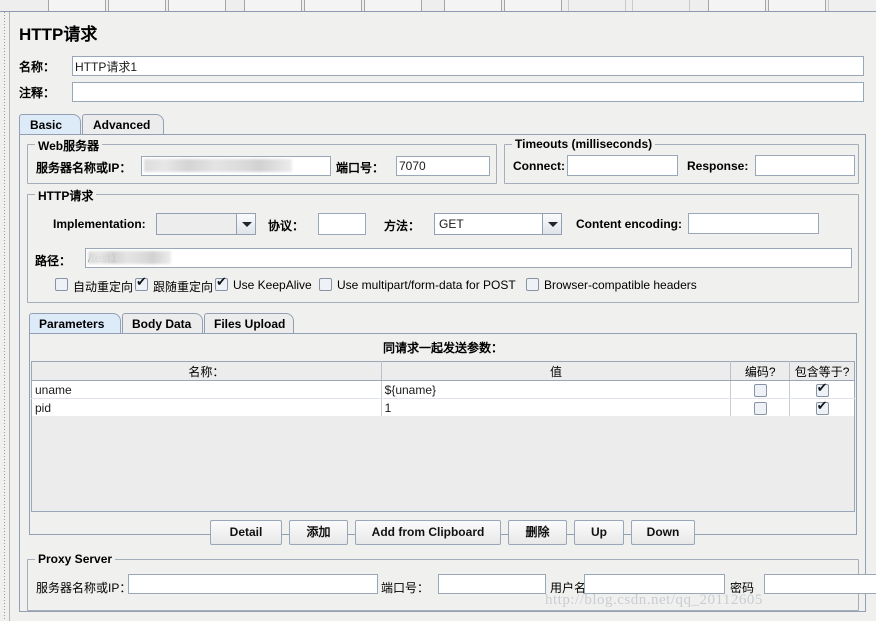  I want to click on tab-advanced-label: Advanced, so click(122, 125).